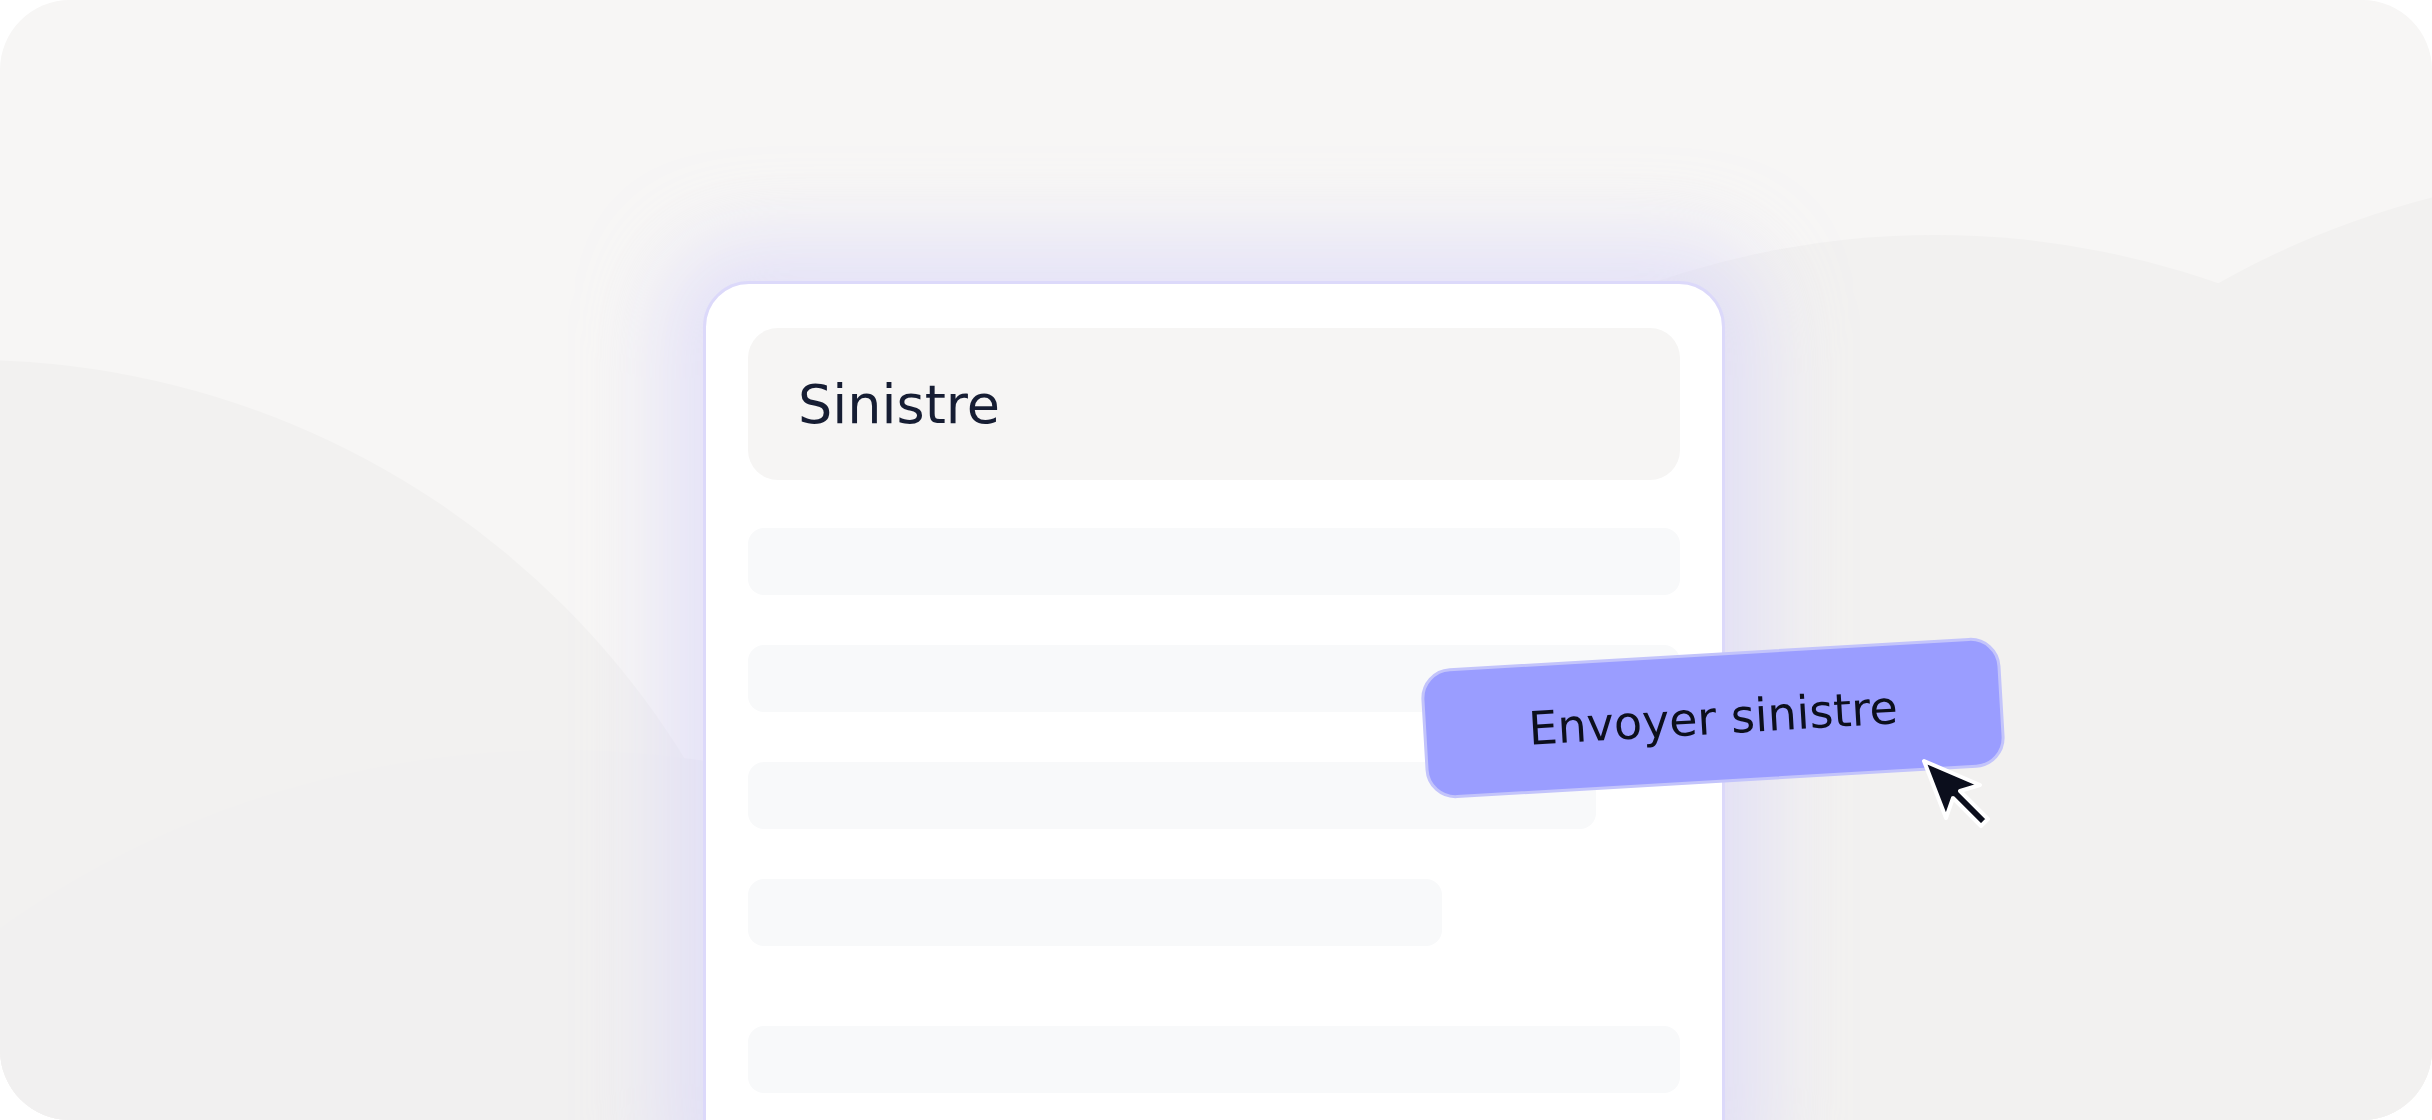  I want to click on claim-title-field: Sinistre, so click(1214, 404).